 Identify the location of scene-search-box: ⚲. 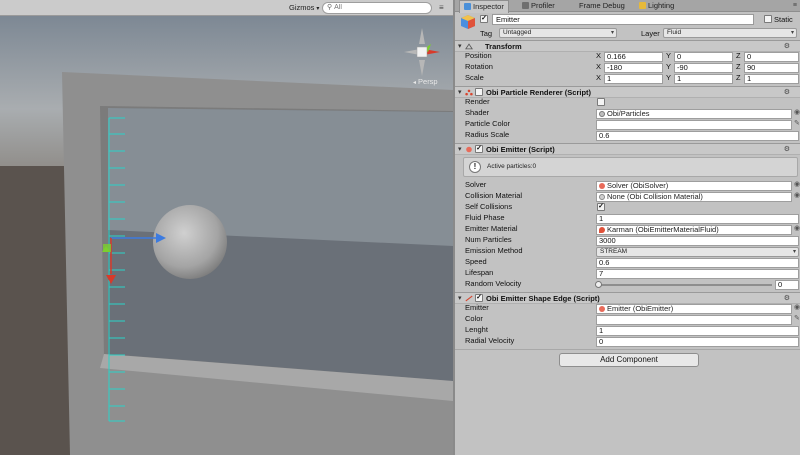
(377, 8).